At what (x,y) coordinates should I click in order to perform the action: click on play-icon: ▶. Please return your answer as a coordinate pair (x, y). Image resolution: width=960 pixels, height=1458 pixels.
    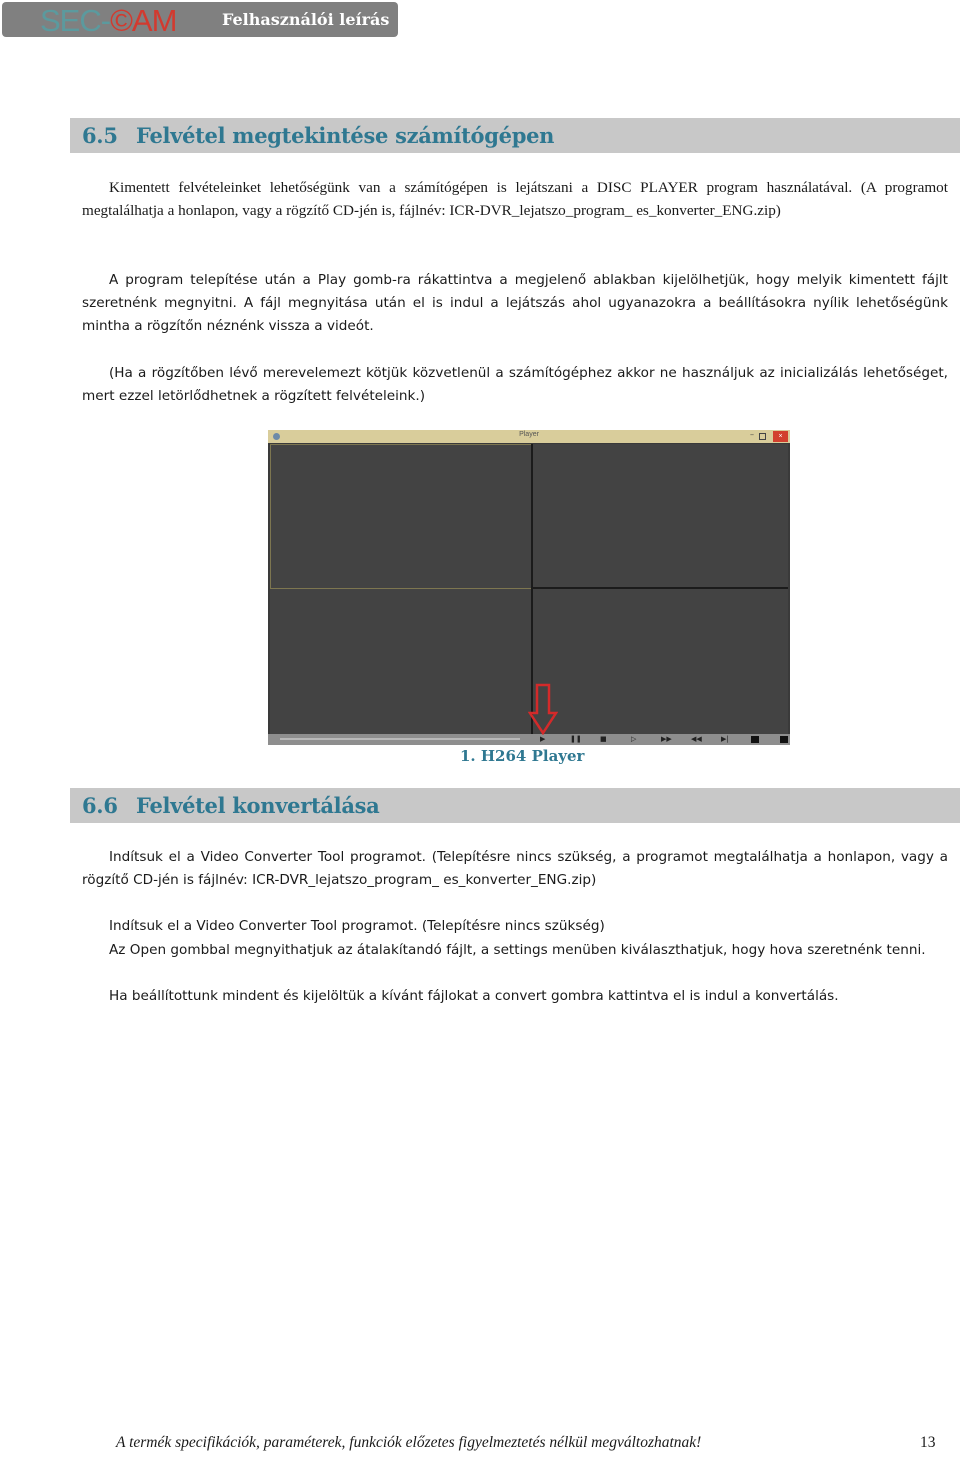
    Looking at the image, I should click on (542, 739).